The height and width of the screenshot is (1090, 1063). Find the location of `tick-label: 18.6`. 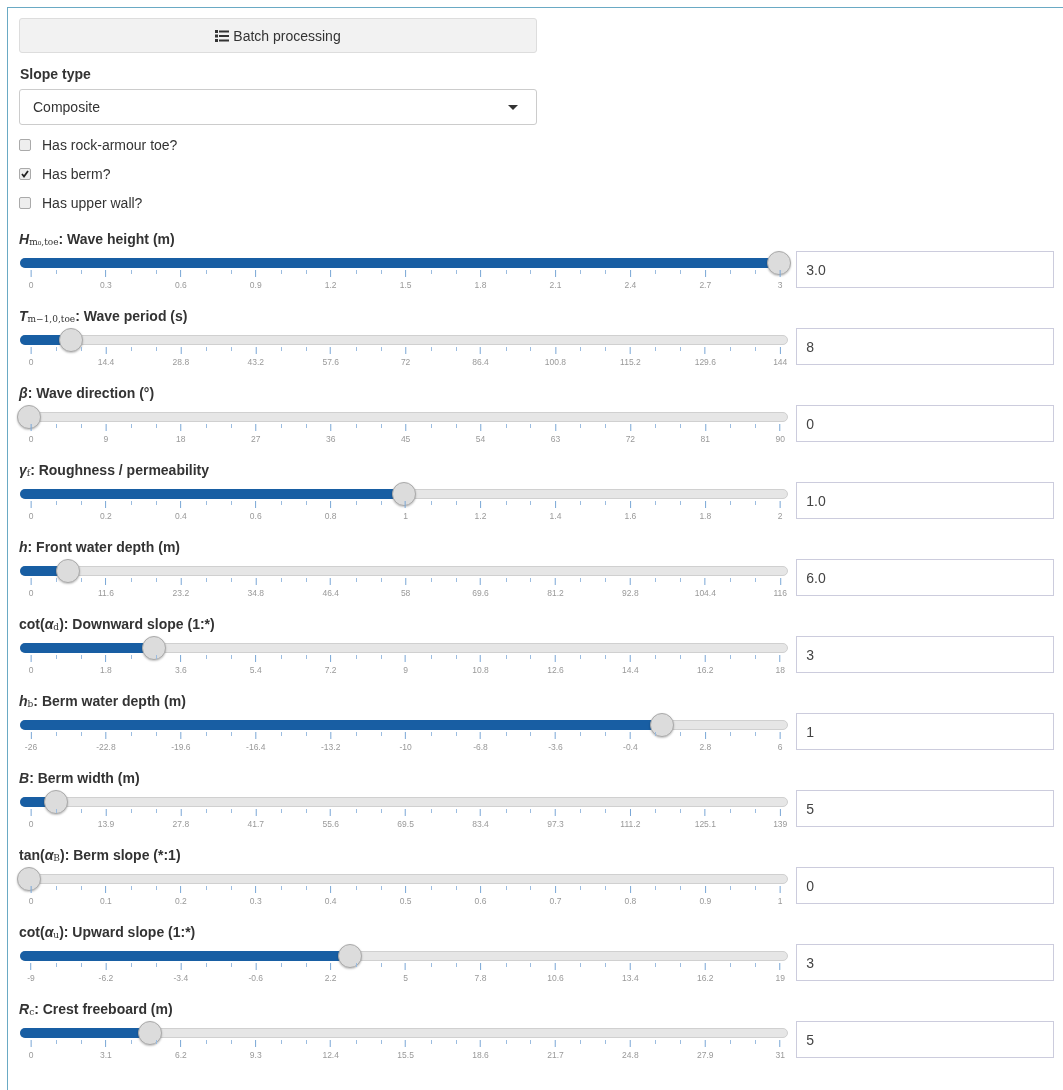

tick-label: 18.6 is located at coordinates (480, 1055).